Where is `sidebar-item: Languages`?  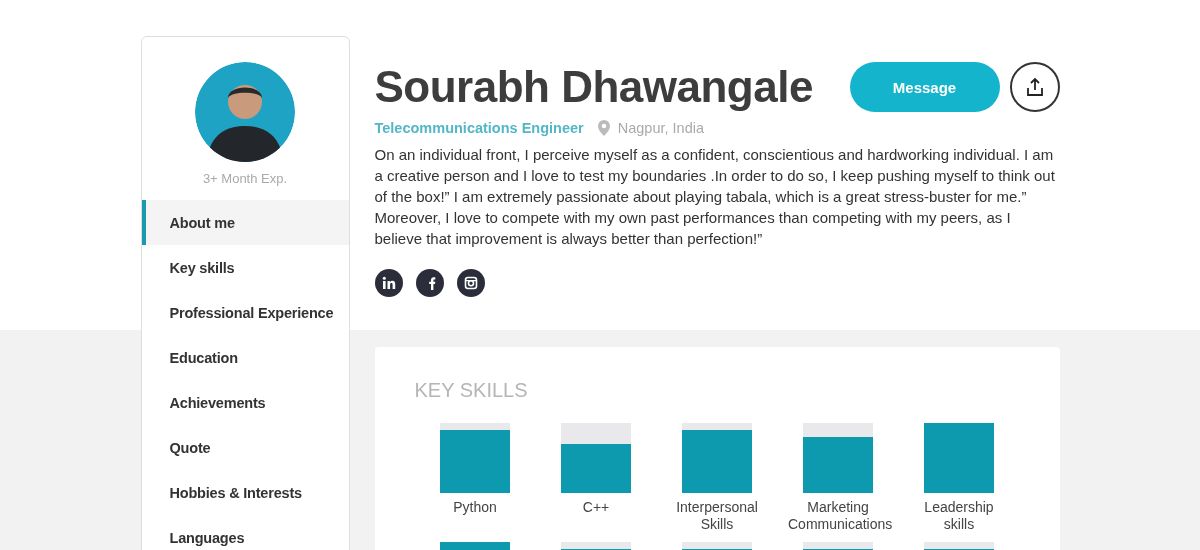 sidebar-item: Languages is located at coordinates (245, 532).